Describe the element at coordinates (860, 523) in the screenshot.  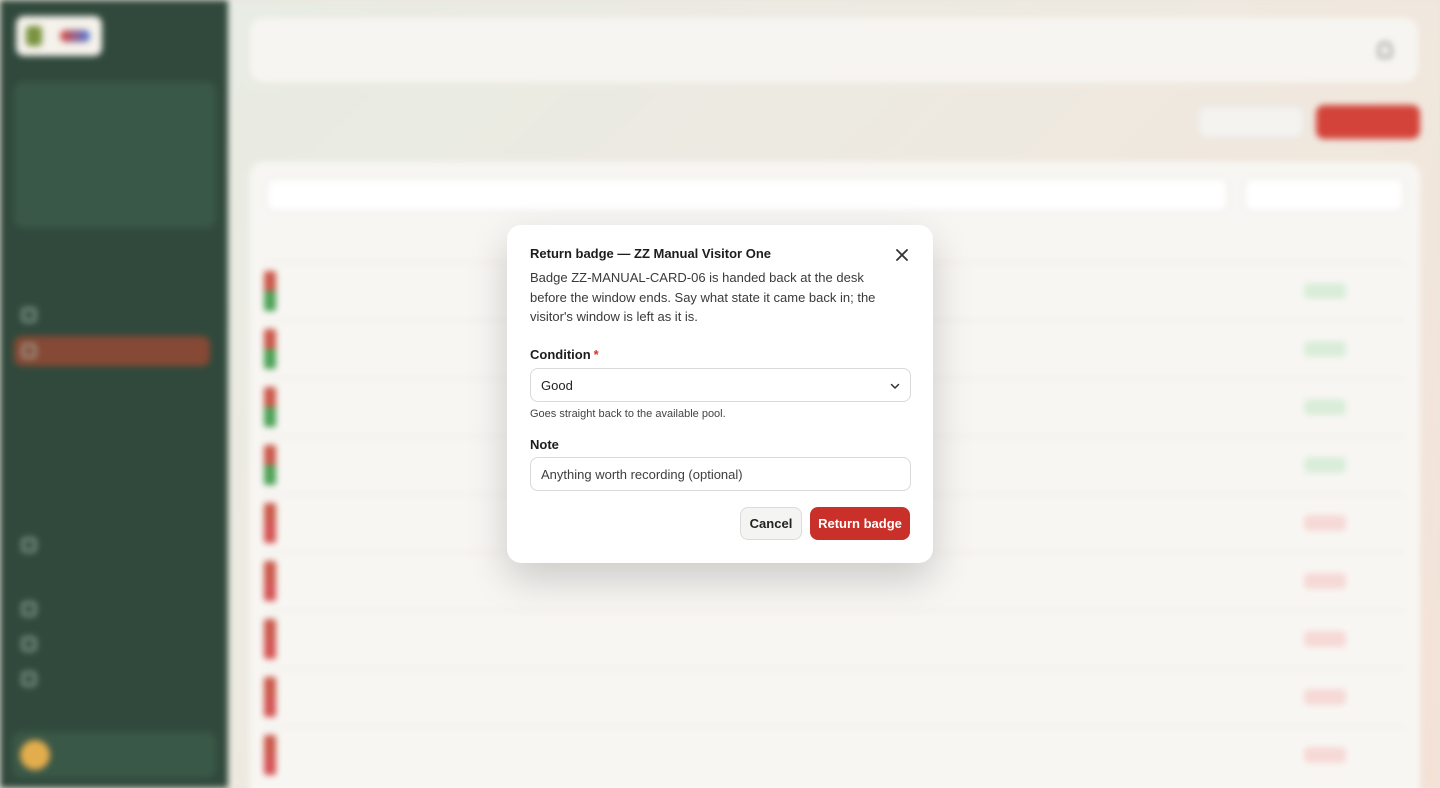
I see `return-badge-button: Return badge` at that location.